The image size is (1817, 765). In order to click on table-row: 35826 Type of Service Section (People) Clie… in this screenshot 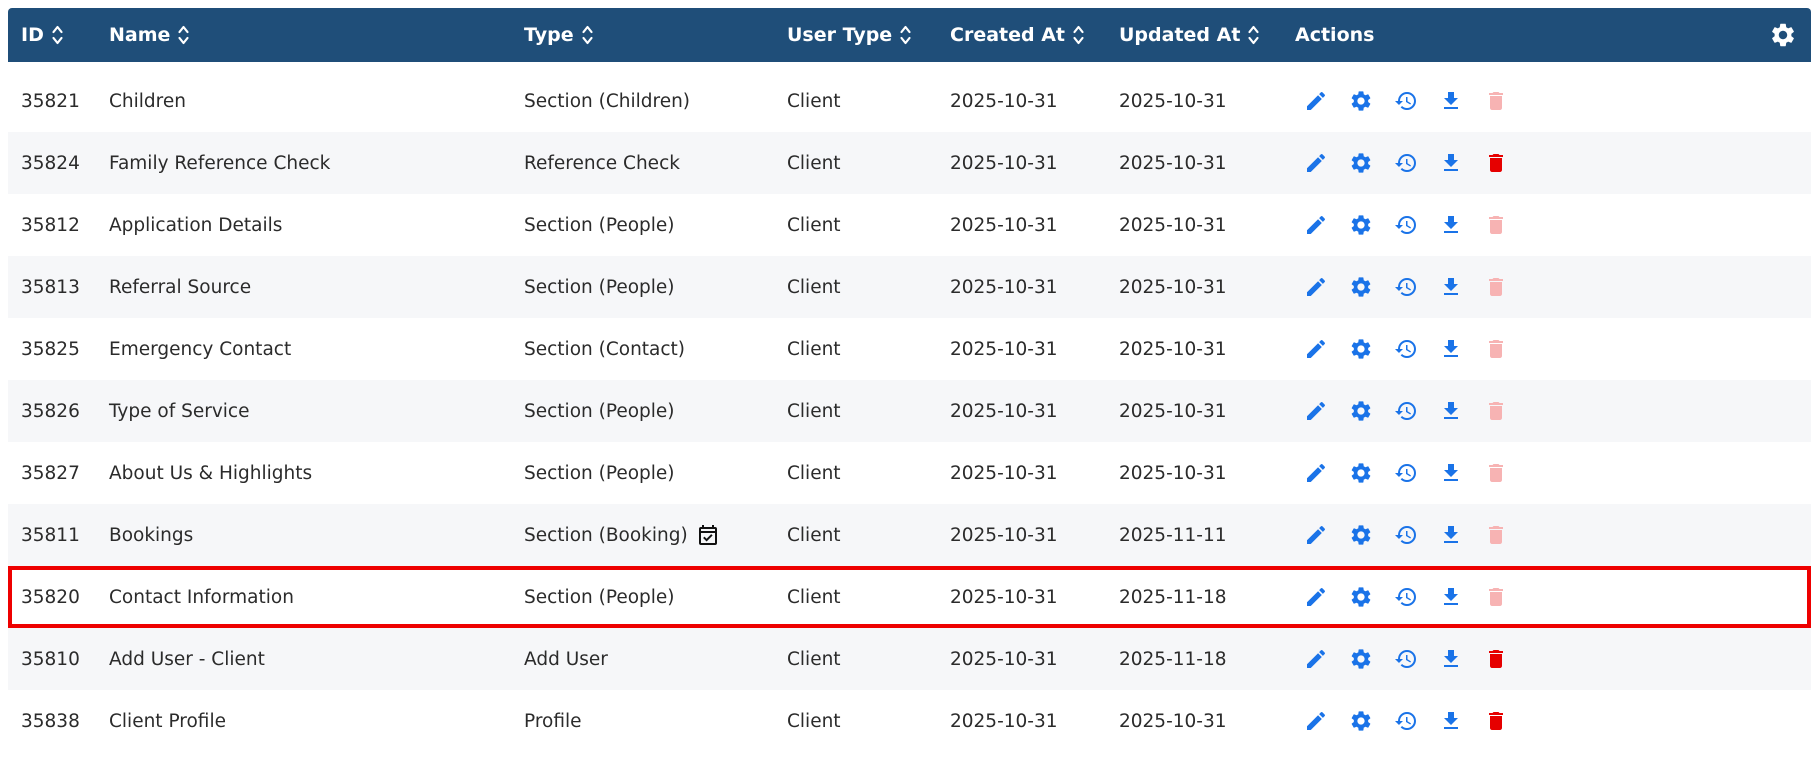, I will do `click(909, 411)`.